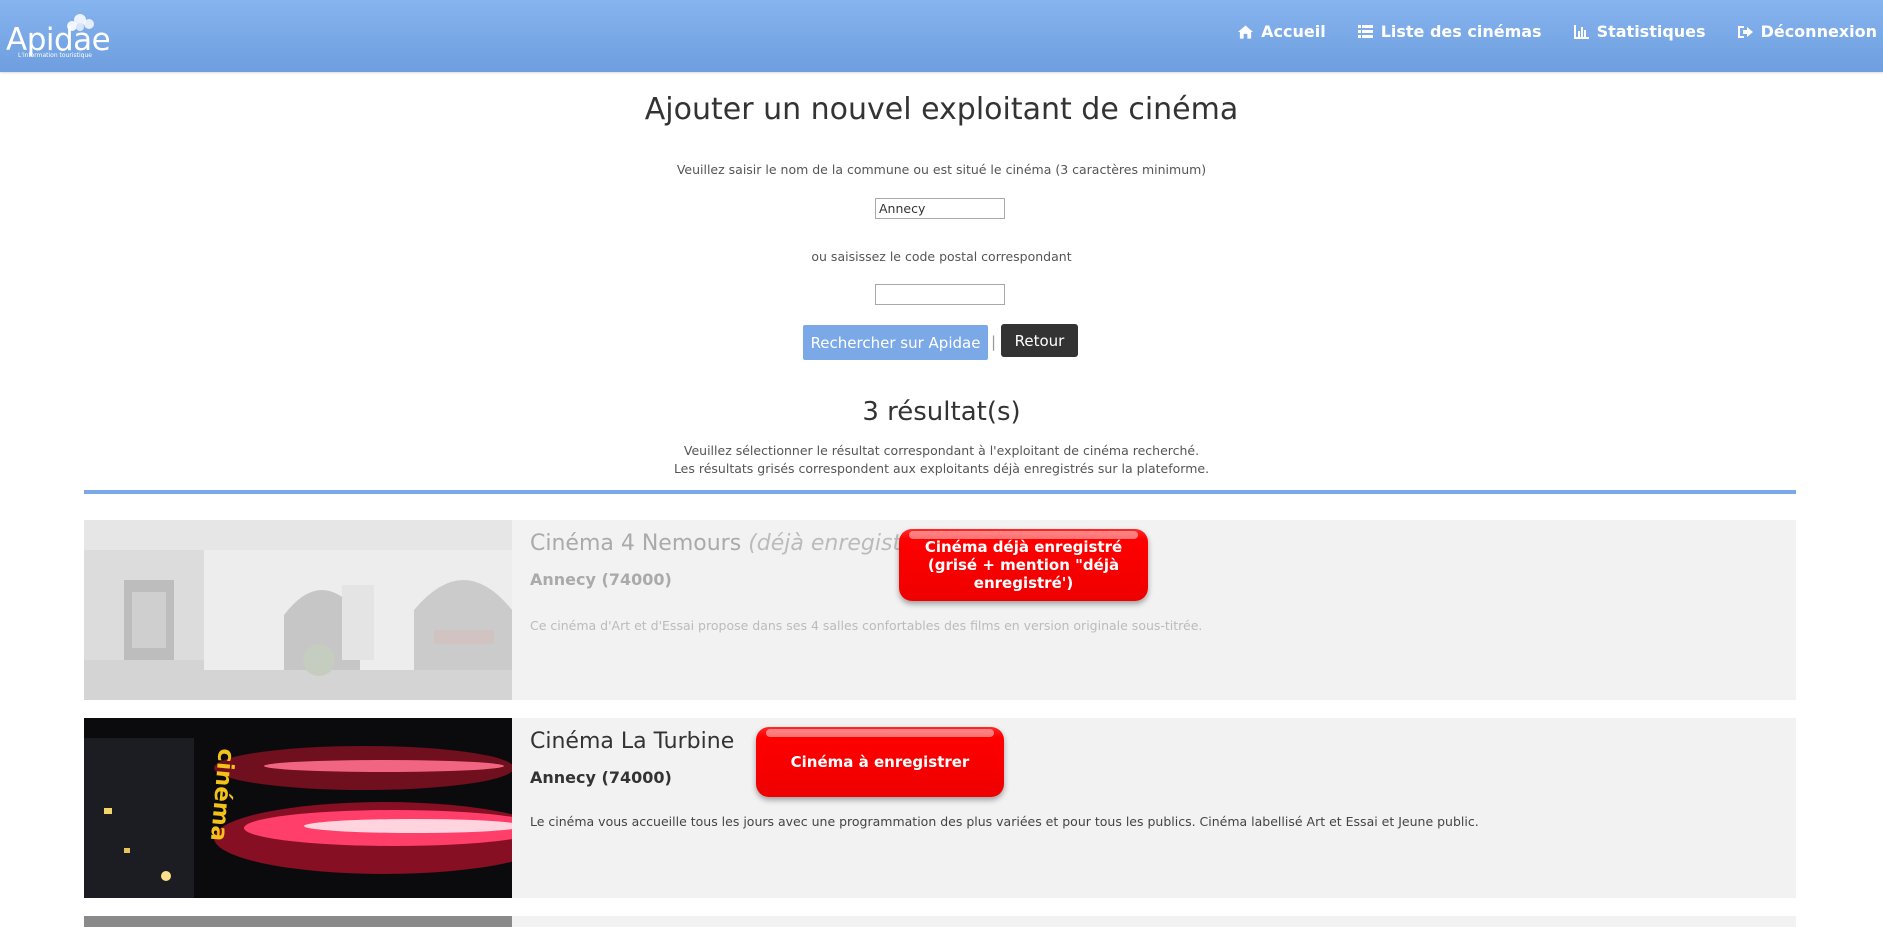 This screenshot has height=927, width=1883. What do you see at coordinates (632, 741) in the screenshot?
I see `cinema-name: Cinéma La Turbine` at bounding box center [632, 741].